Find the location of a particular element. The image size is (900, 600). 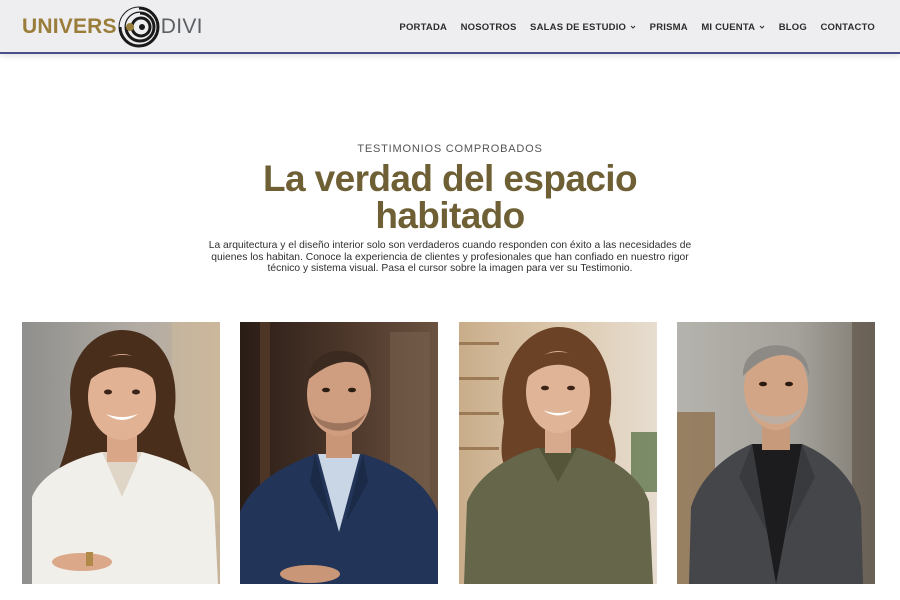

site-logo: UNIVERS DIVI is located at coordinates (112, 27).